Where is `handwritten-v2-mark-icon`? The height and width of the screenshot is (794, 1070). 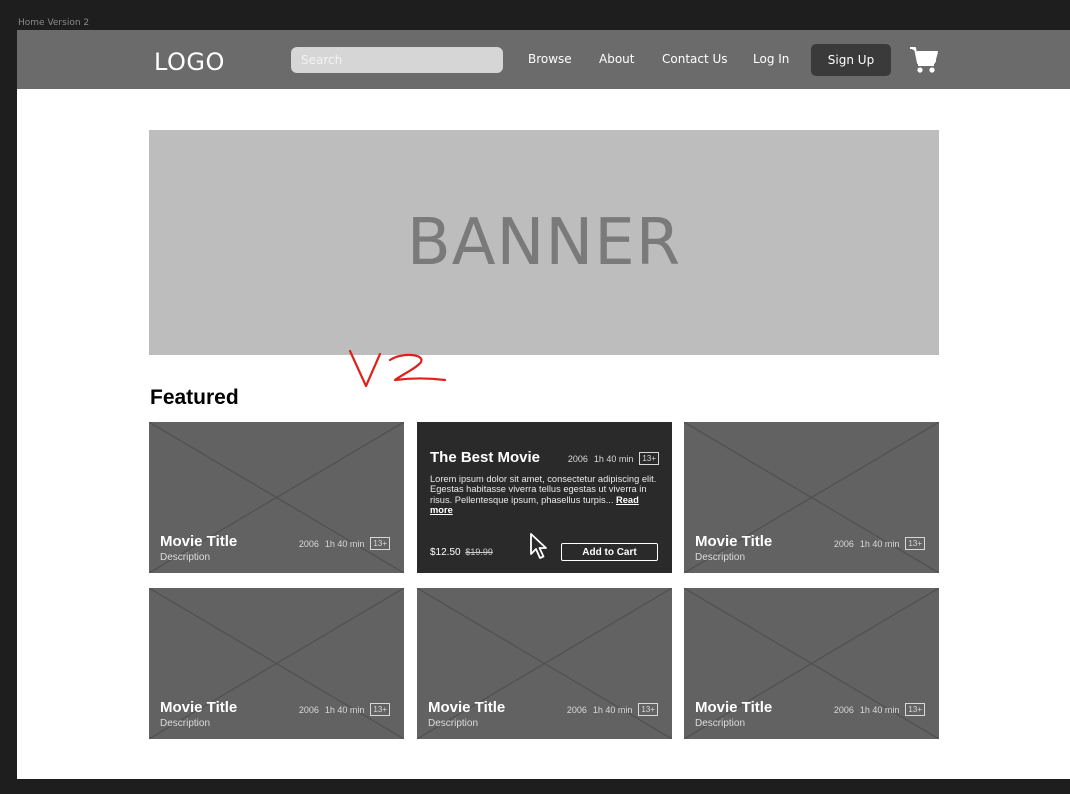
handwritten-v2-mark-icon is located at coordinates (397, 368).